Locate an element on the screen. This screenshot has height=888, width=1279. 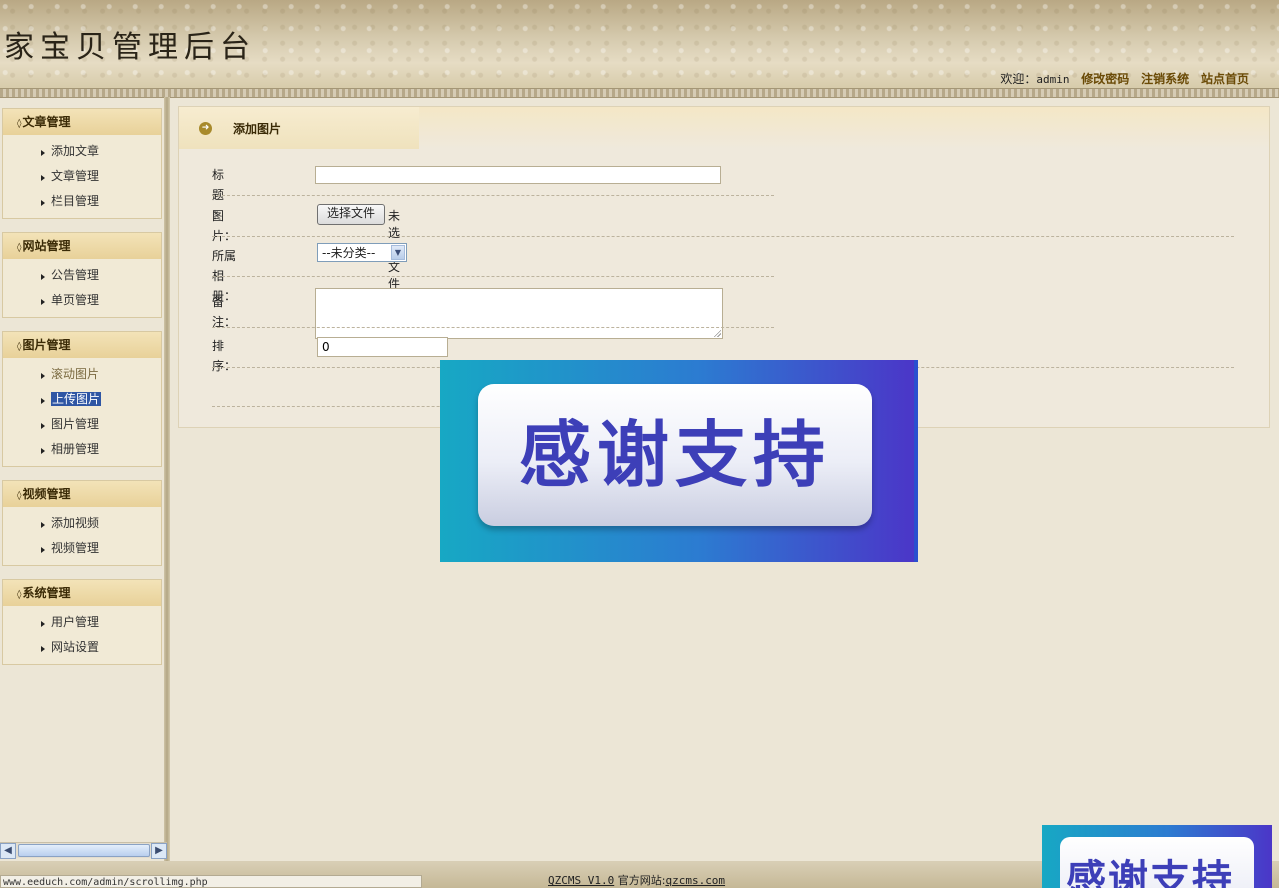
scrollbar-thumb is located at coordinates (84, 850).